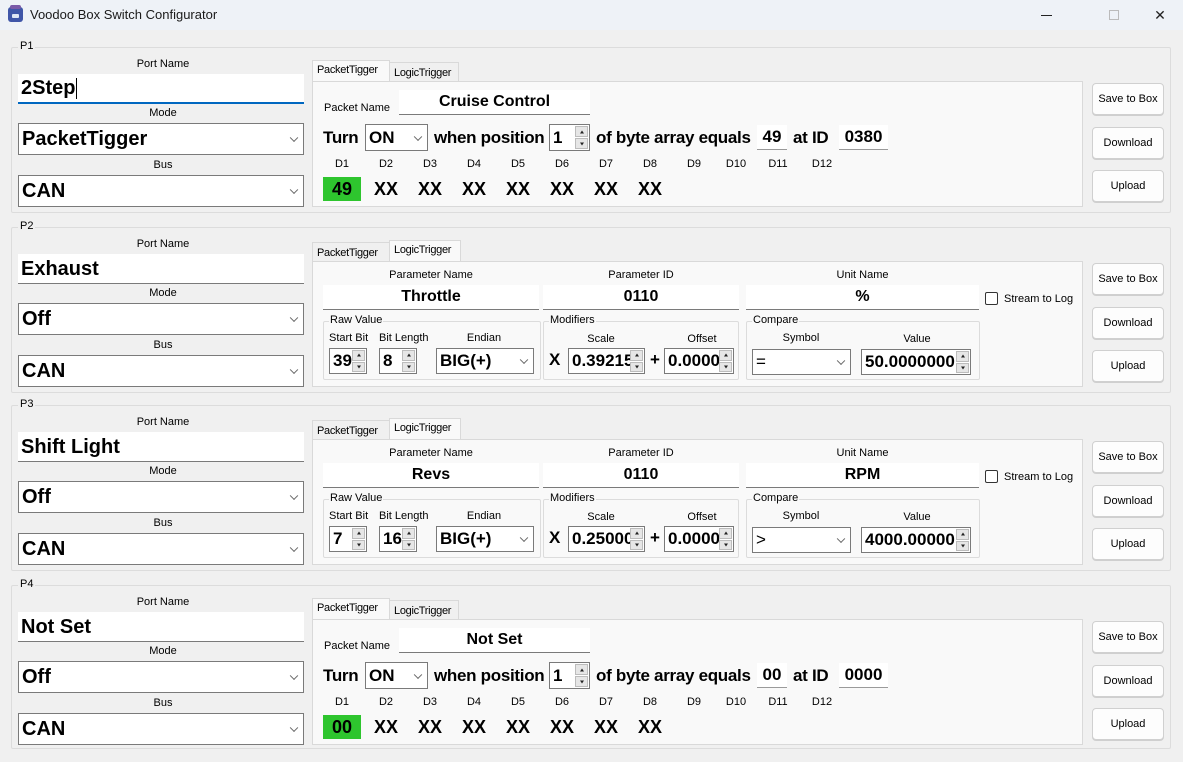 The width and height of the screenshot is (1183, 762). What do you see at coordinates (161, 627) in the screenshot?
I see `port-name-input: Not Set` at bounding box center [161, 627].